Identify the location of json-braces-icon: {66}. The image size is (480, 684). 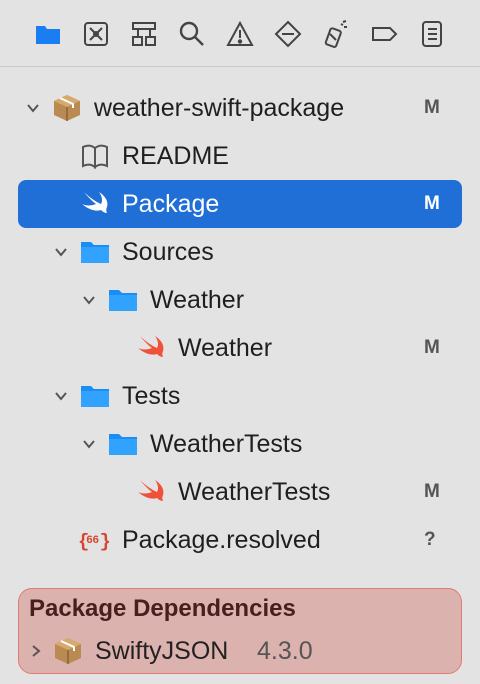
(93, 540).